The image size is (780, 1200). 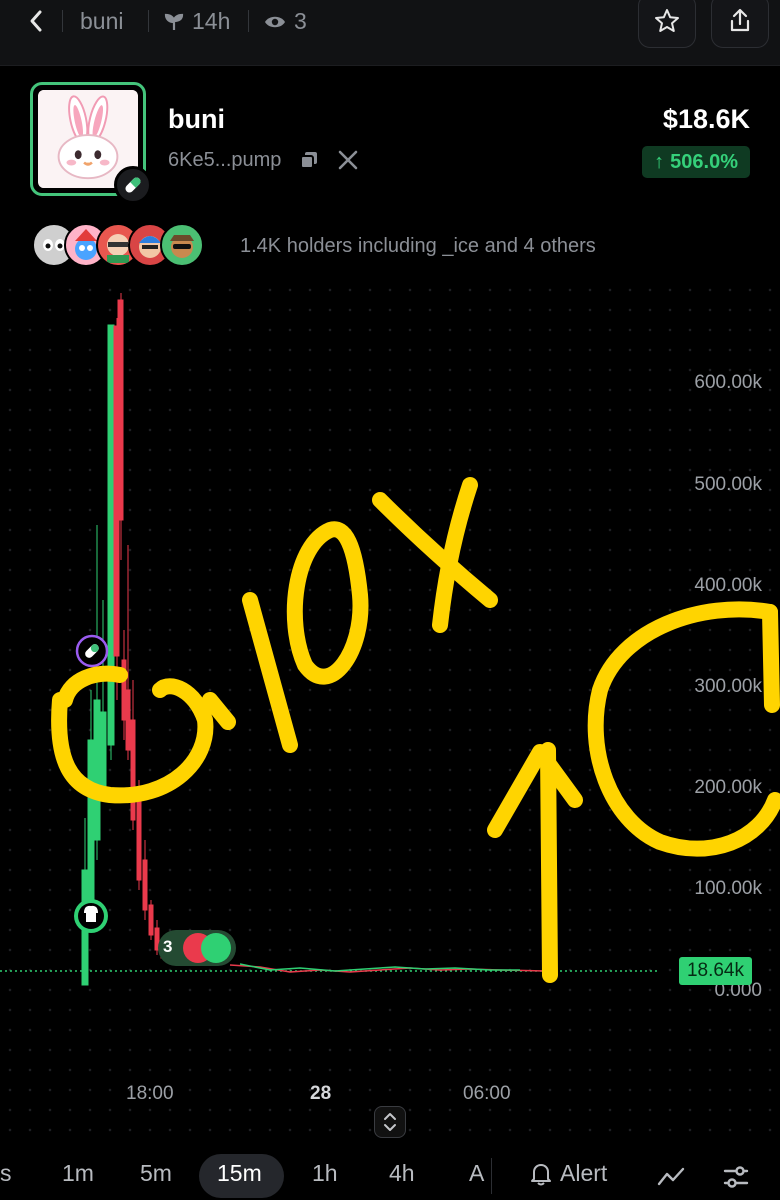 I want to click on timeframe-1h: 1h, so click(x=325, y=1173).